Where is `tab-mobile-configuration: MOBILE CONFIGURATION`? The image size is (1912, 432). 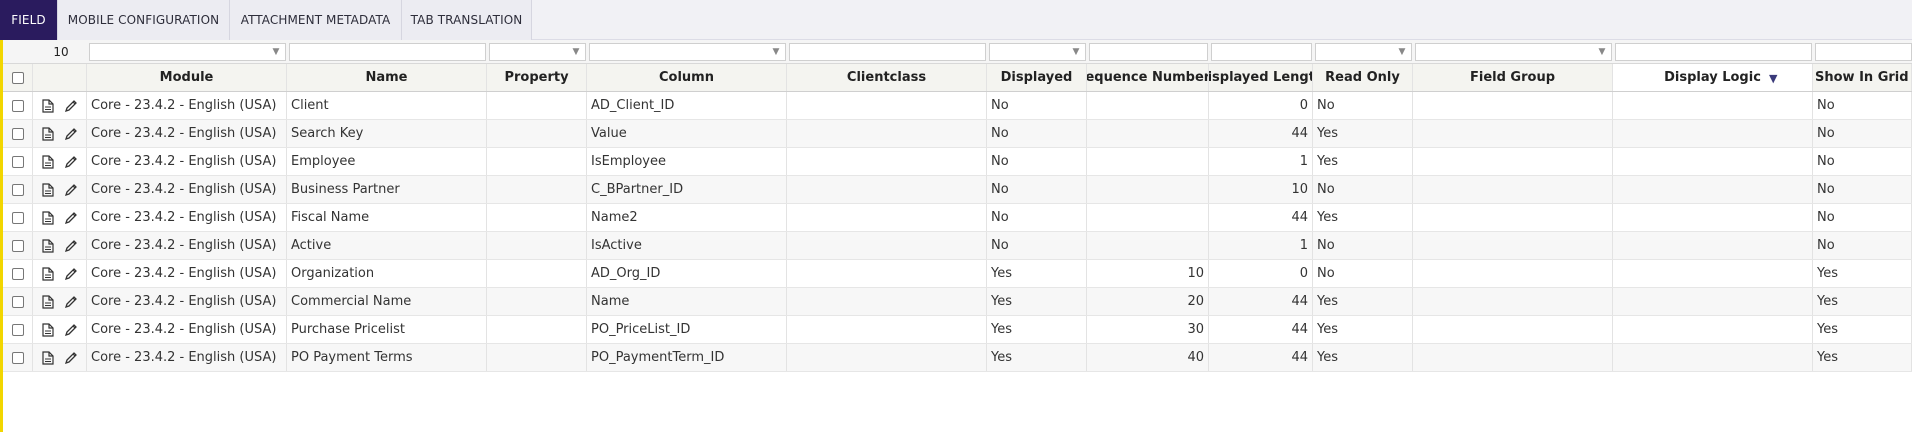 tab-mobile-configuration: MOBILE CONFIGURATION is located at coordinates (144, 20).